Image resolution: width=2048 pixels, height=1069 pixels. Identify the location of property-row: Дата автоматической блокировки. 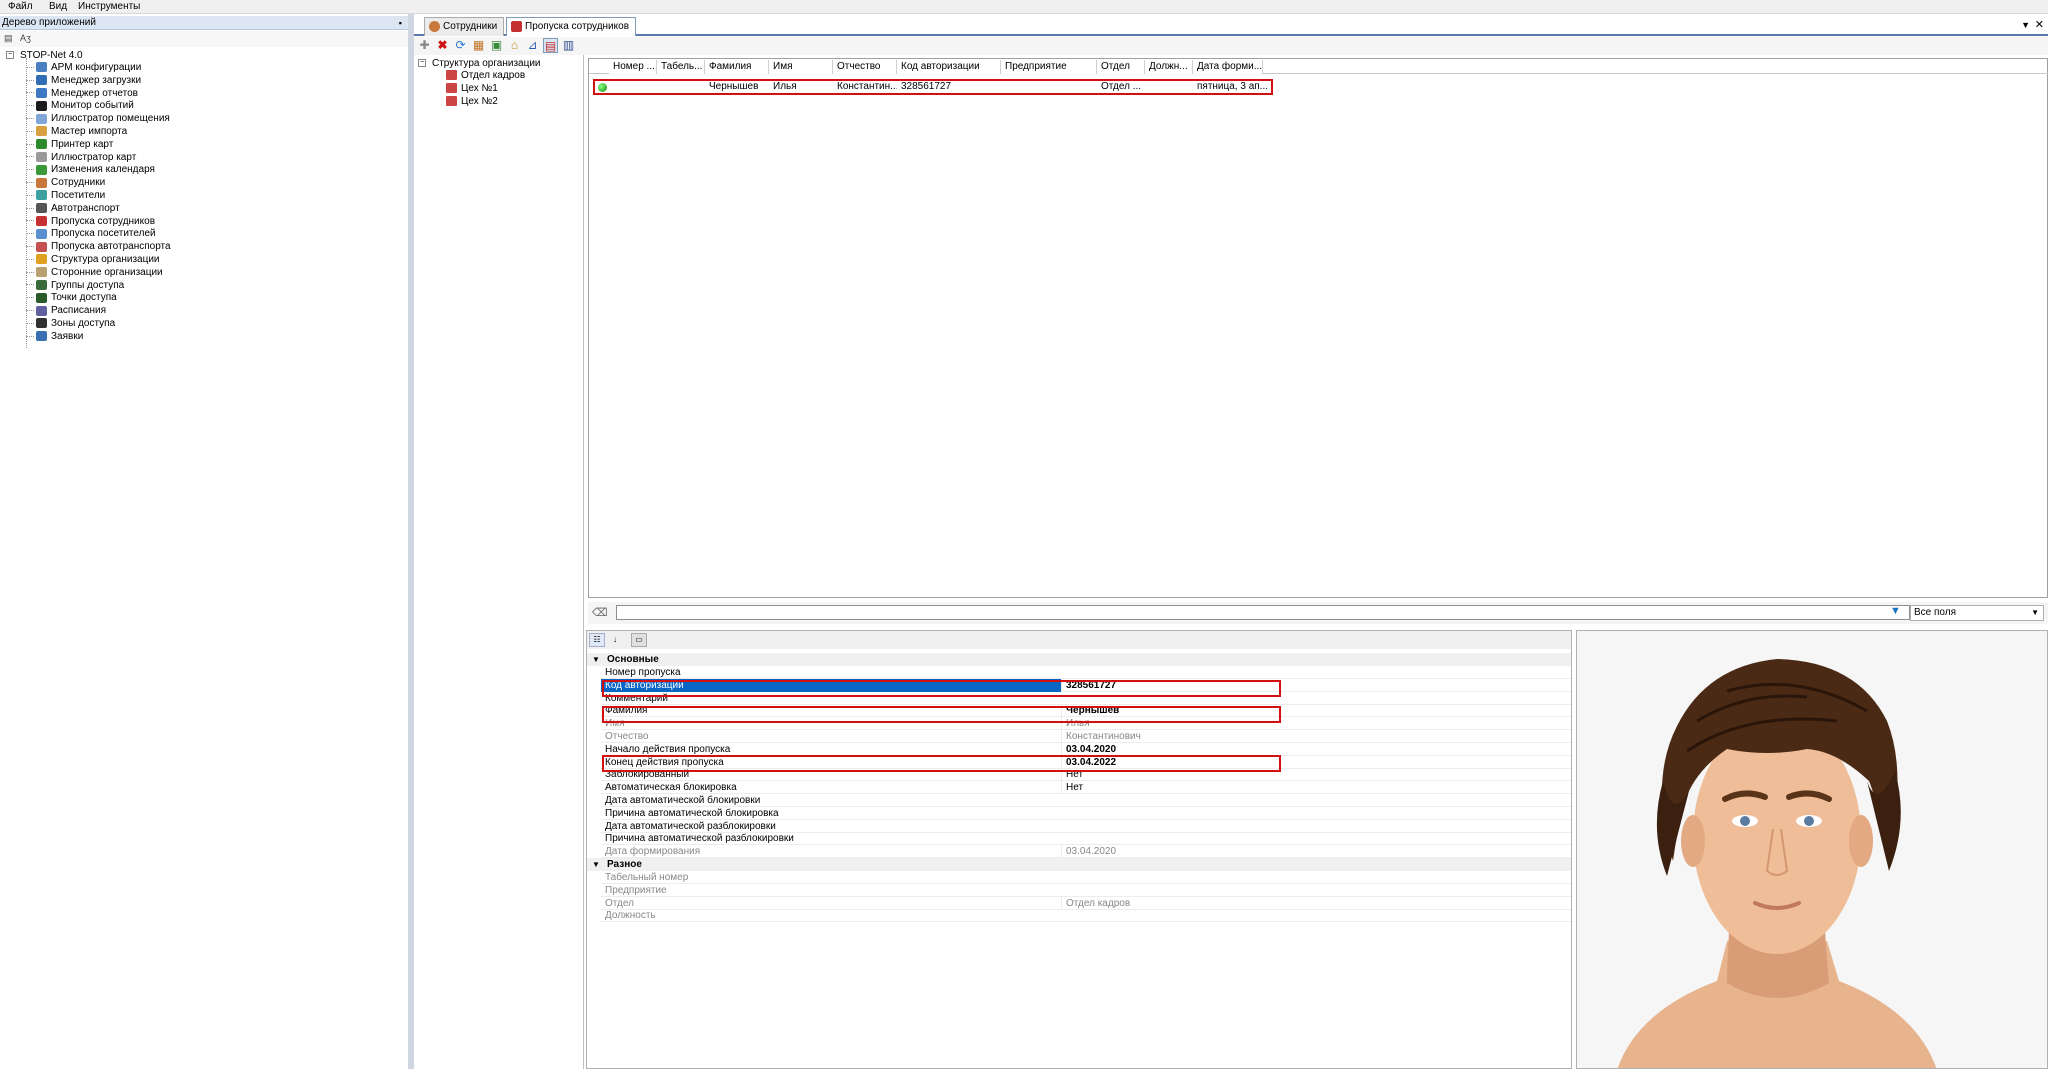
(1086, 800).